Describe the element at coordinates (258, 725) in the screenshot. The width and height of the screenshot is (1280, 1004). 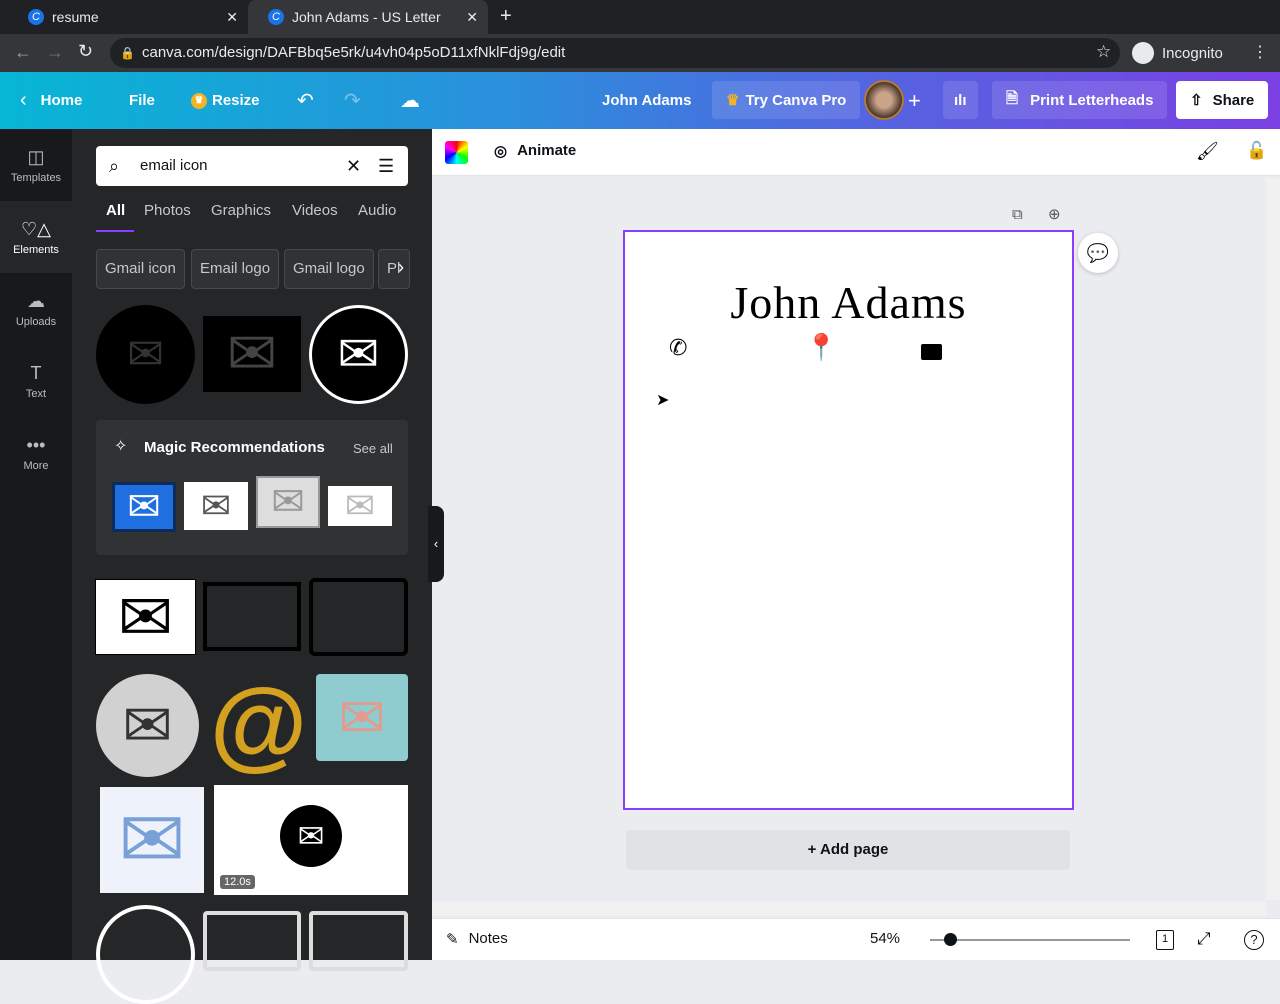
I see `at-sign-graphic: @` at that location.